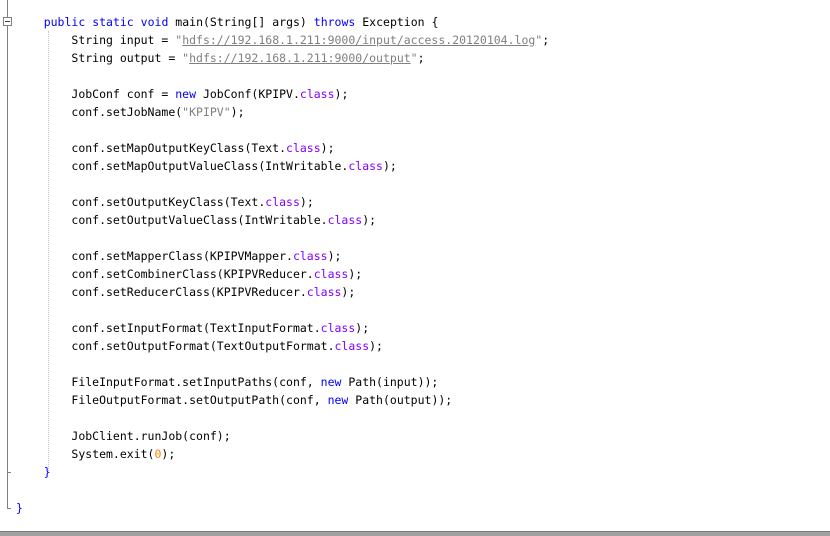  What do you see at coordinates (179, 148) in the screenshot?
I see `code-token: conf.setMapOutputKeyClass(Text.` at bounding box center [179, 148].